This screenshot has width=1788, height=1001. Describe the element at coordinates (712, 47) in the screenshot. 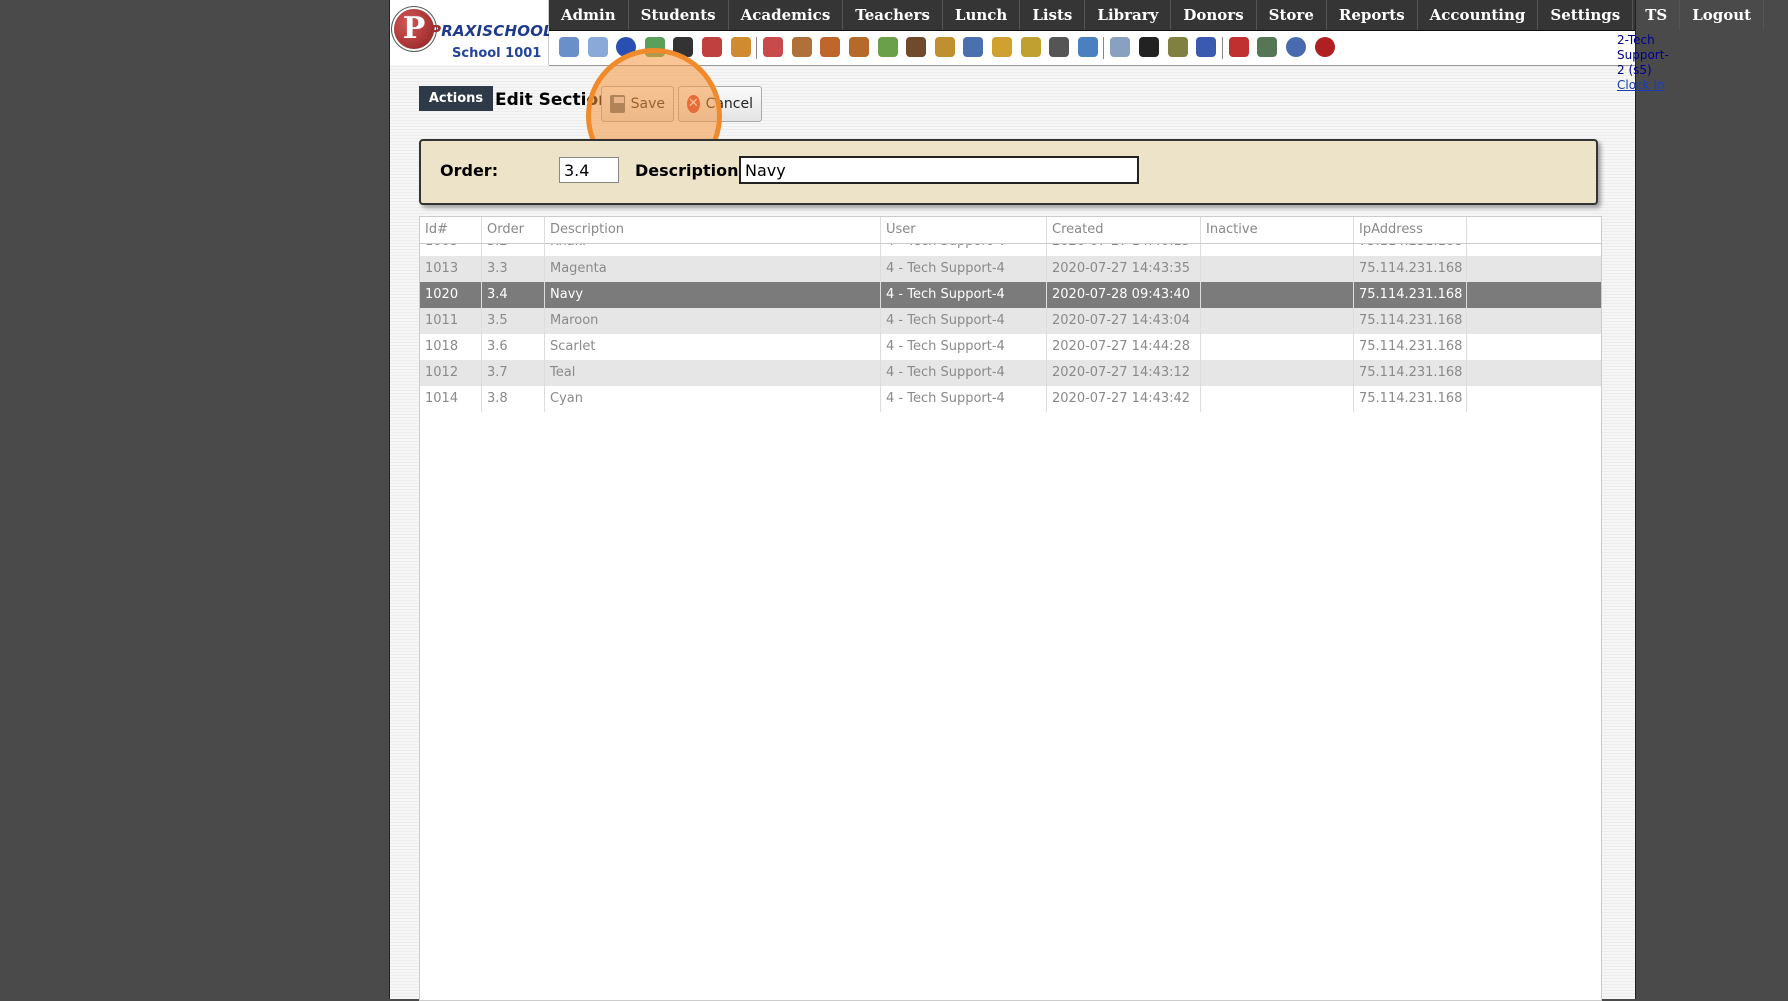

I see `speaker-icon` at that location.